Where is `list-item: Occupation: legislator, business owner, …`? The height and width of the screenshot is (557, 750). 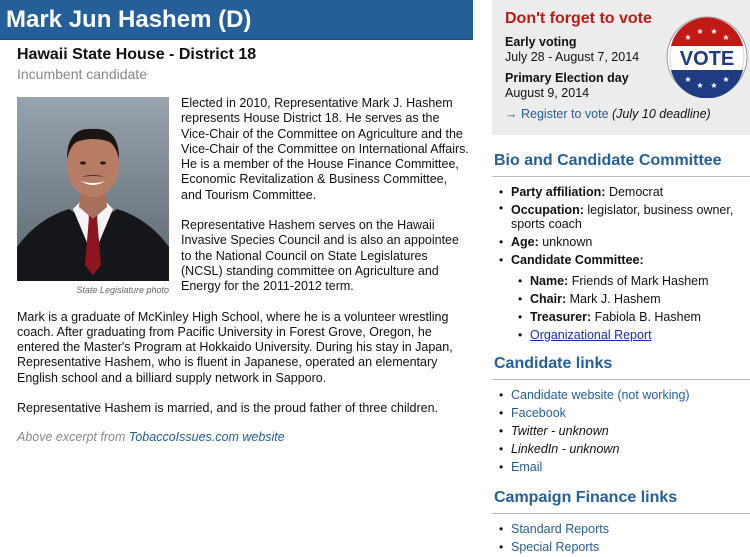 list-item: Occupation: legislator, business owner, … is located at coordinates (623, 217).